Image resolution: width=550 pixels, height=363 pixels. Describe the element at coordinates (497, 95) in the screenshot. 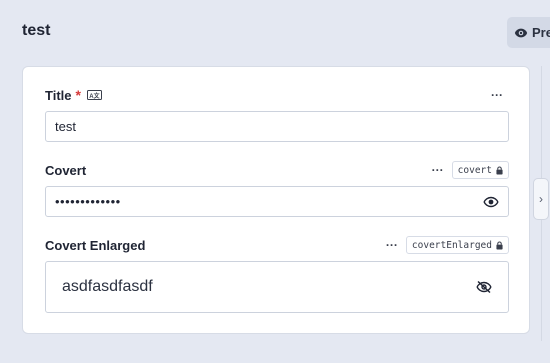

I see `title-more-button: ···` at that location.